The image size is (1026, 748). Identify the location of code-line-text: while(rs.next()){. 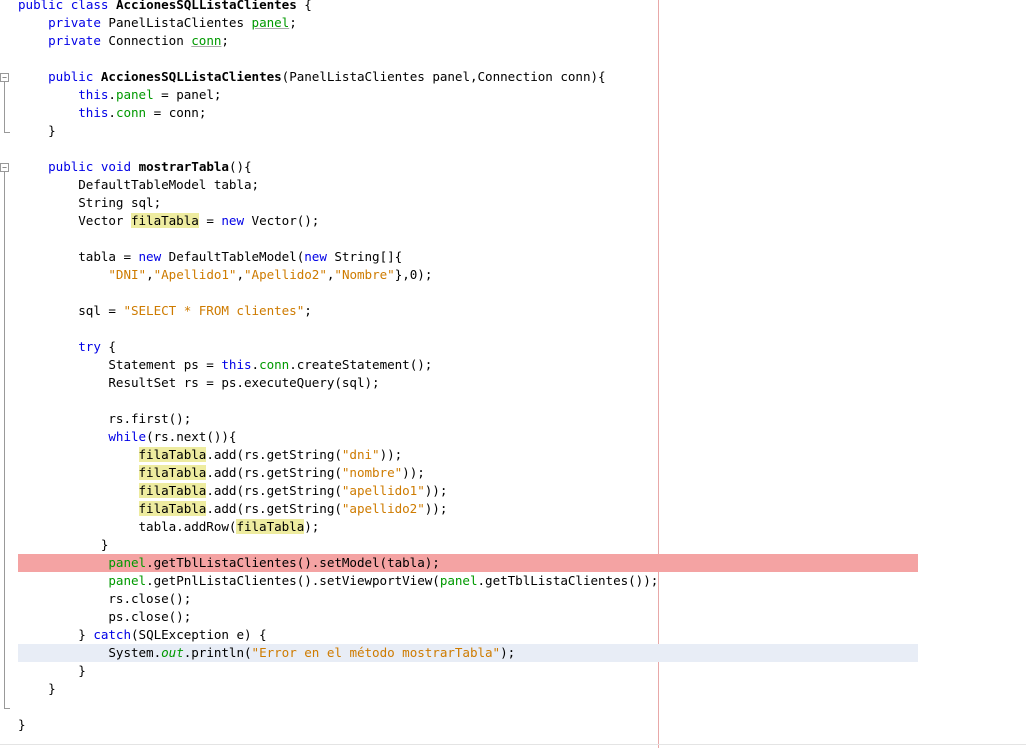
(172, 436).